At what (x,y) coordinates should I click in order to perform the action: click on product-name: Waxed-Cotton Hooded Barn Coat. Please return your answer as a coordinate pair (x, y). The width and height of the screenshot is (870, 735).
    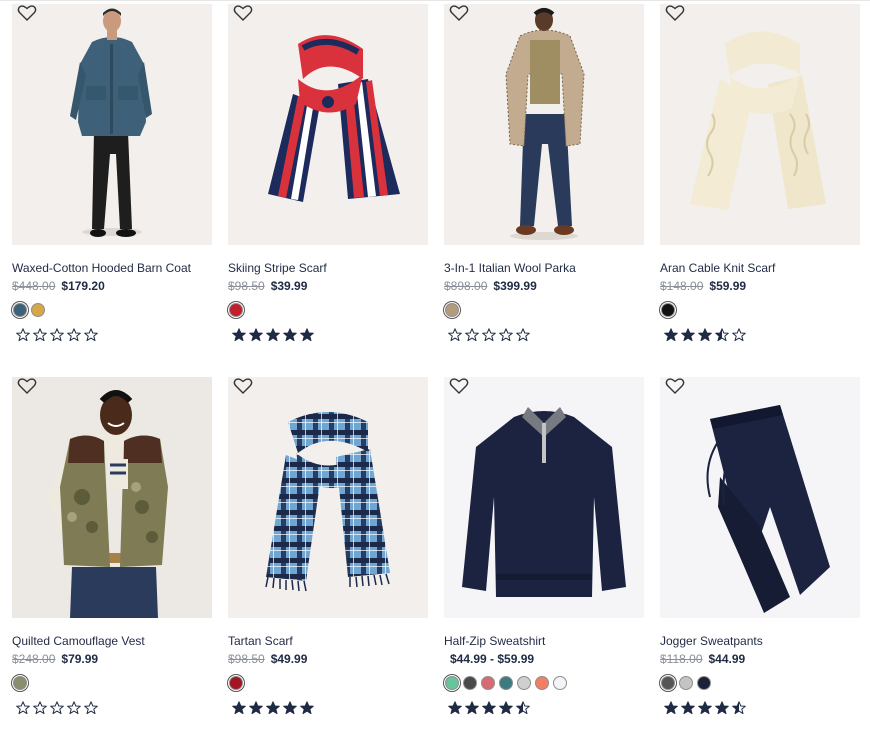
    Looking at the image, I should click on (112, 268).